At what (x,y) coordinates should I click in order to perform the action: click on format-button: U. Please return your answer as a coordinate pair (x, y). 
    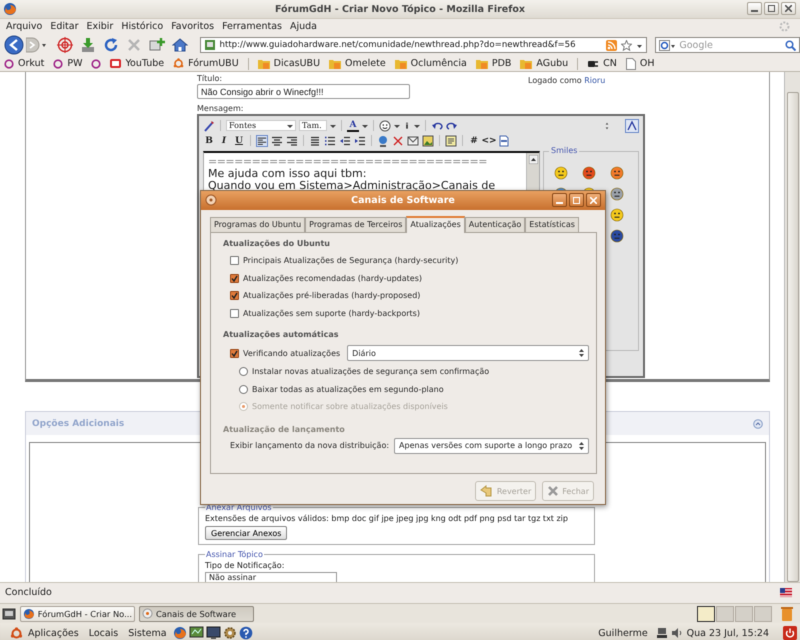
    Looking at the image, I should click on (239, 140).